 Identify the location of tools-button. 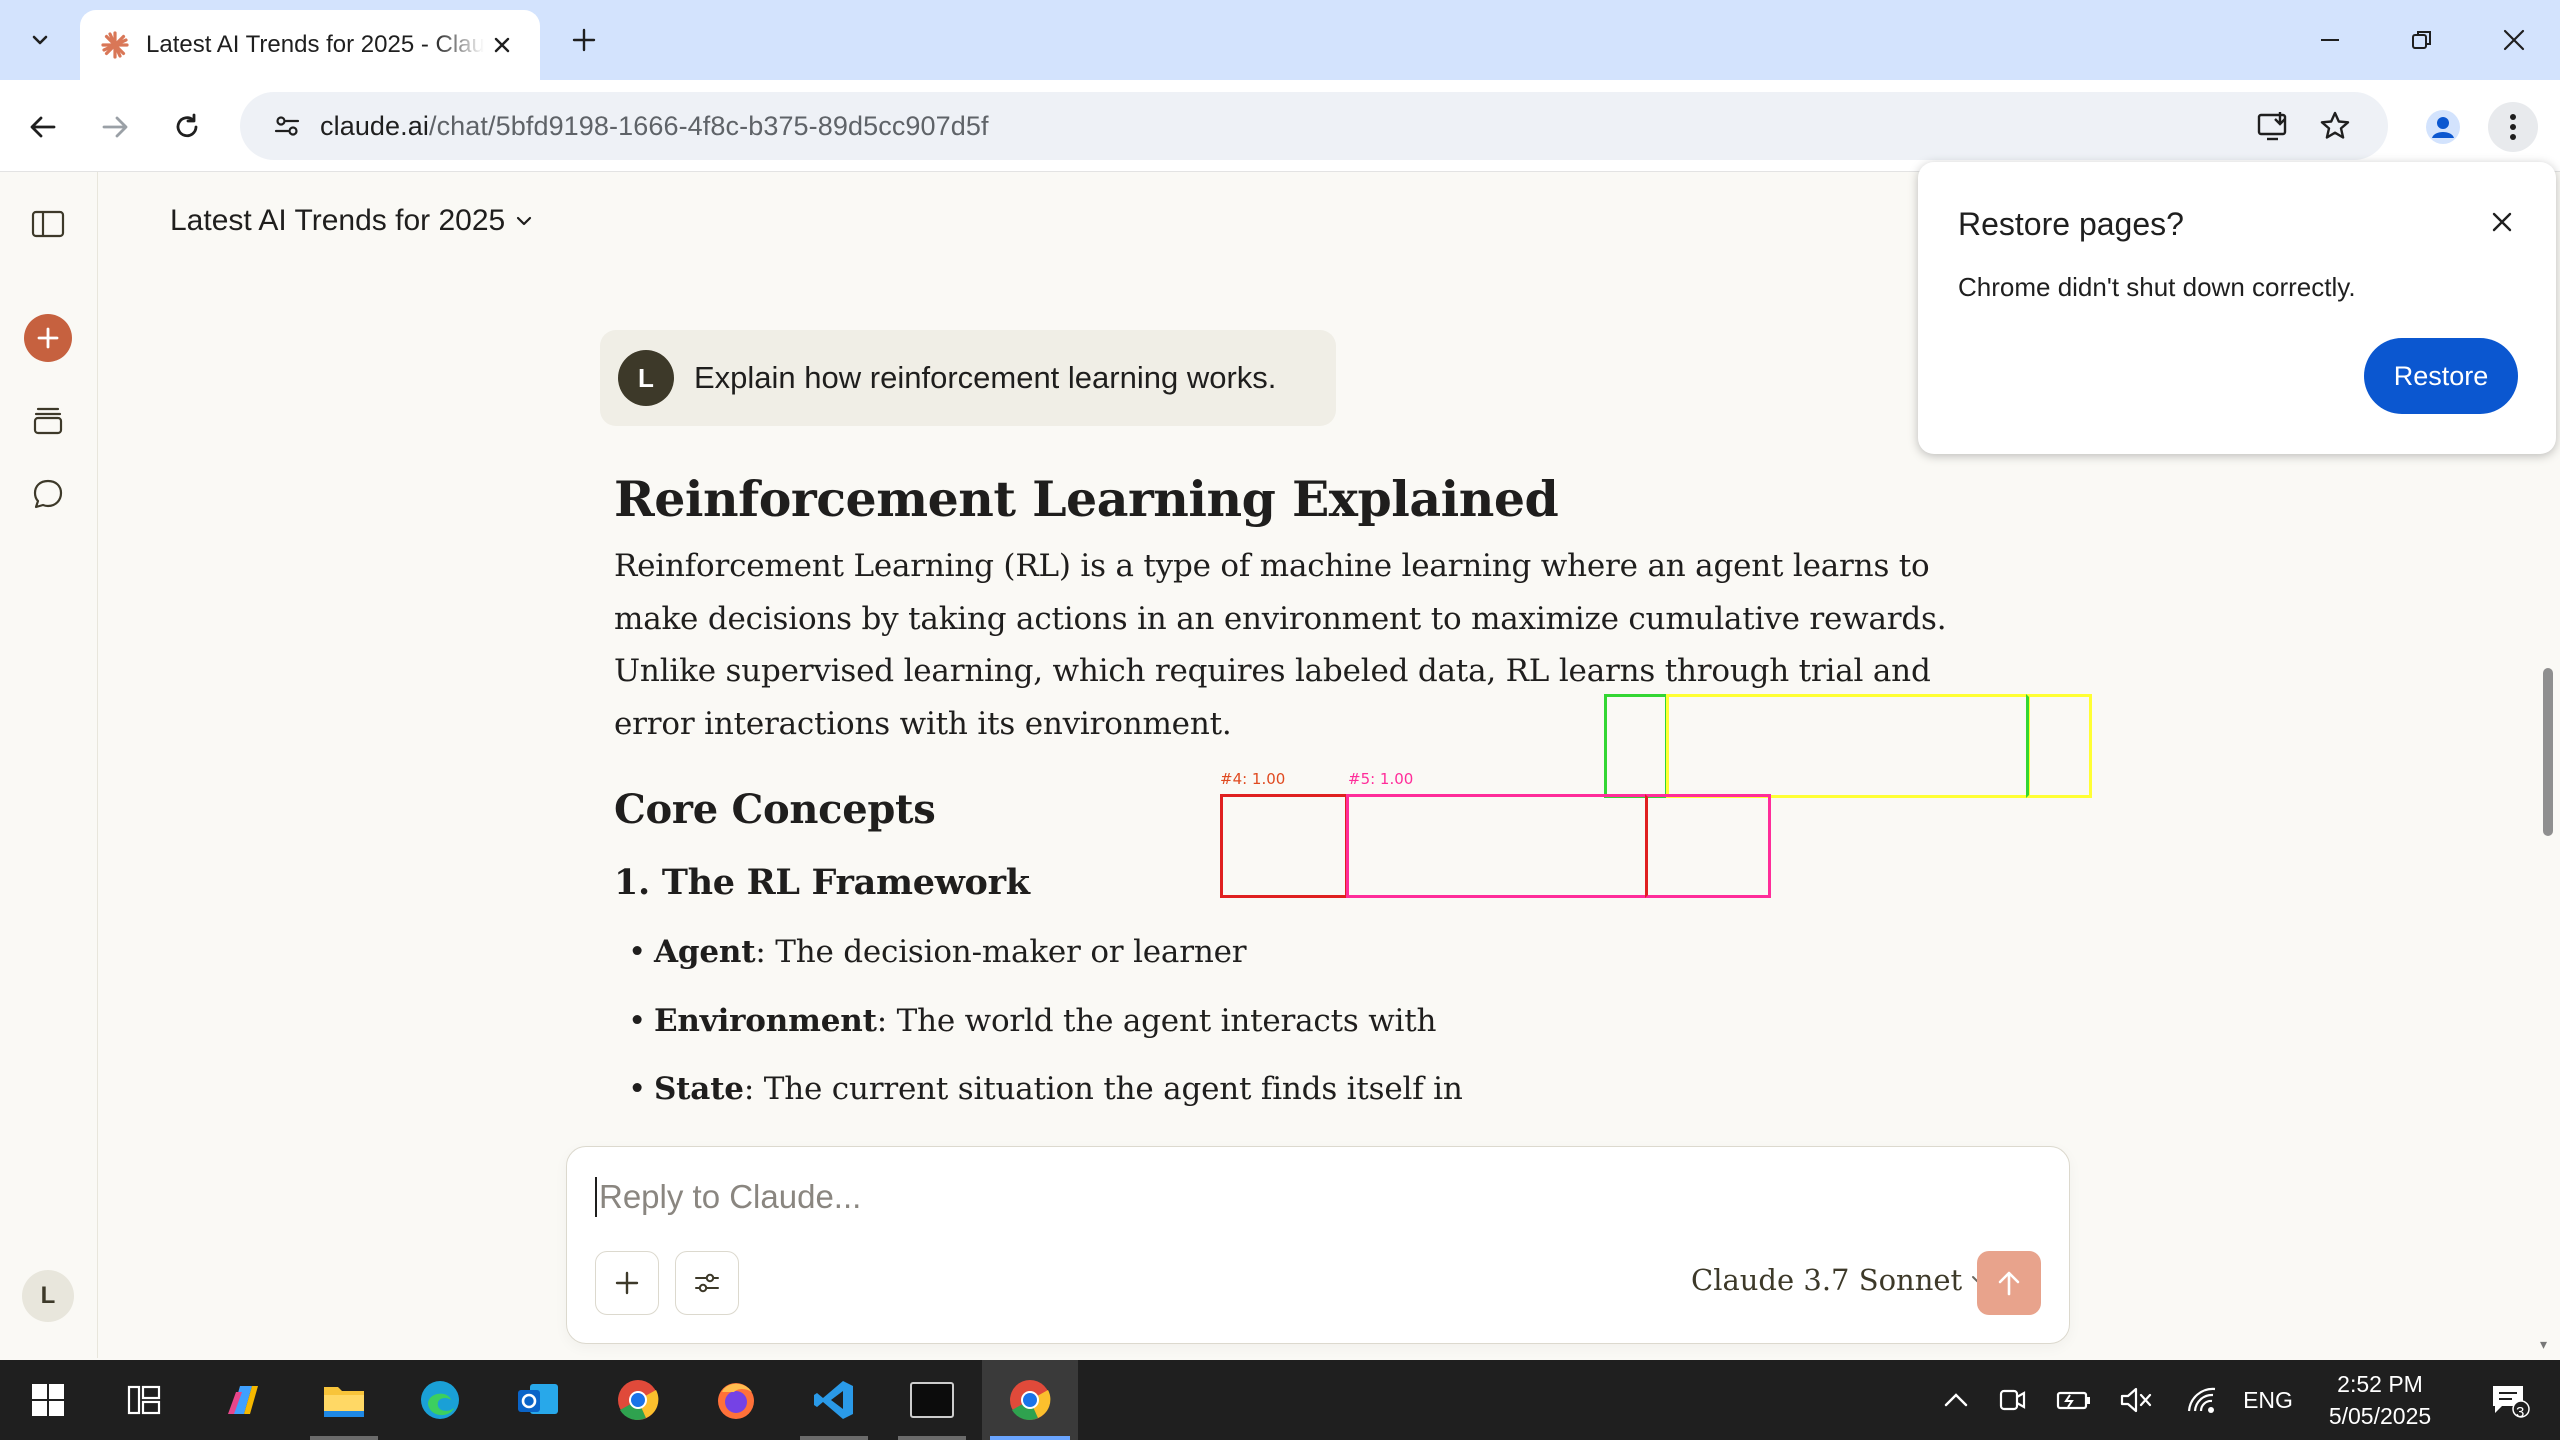
(707, 1283).